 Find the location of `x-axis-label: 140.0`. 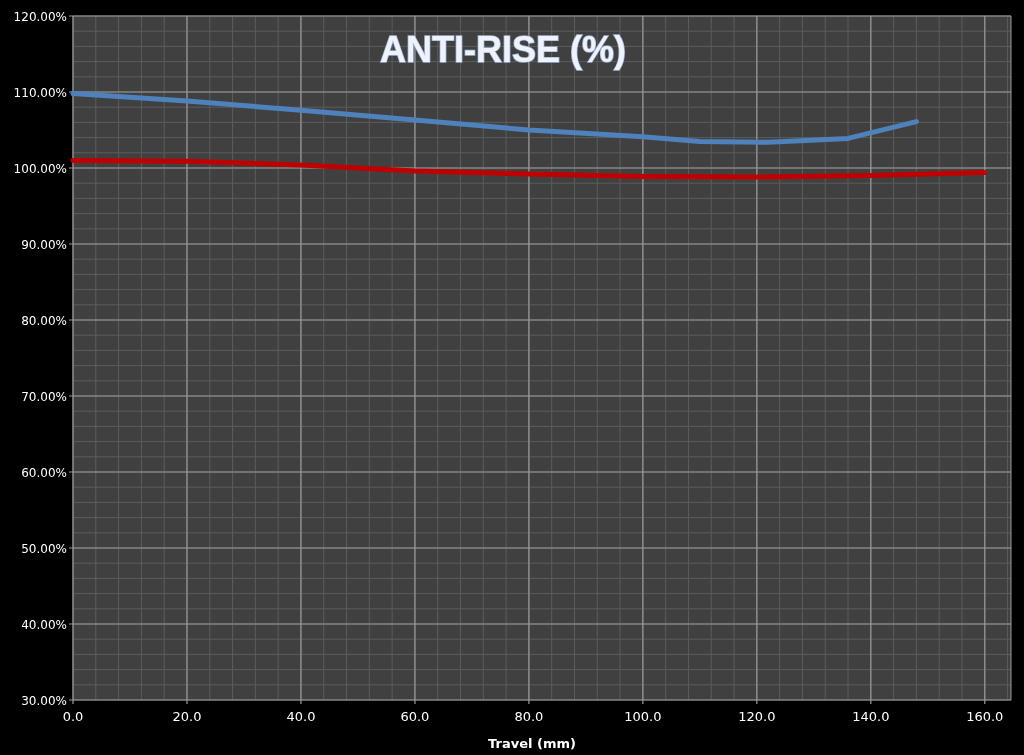

x-axis-label: 140.0 is located at coordinates (871, 716).